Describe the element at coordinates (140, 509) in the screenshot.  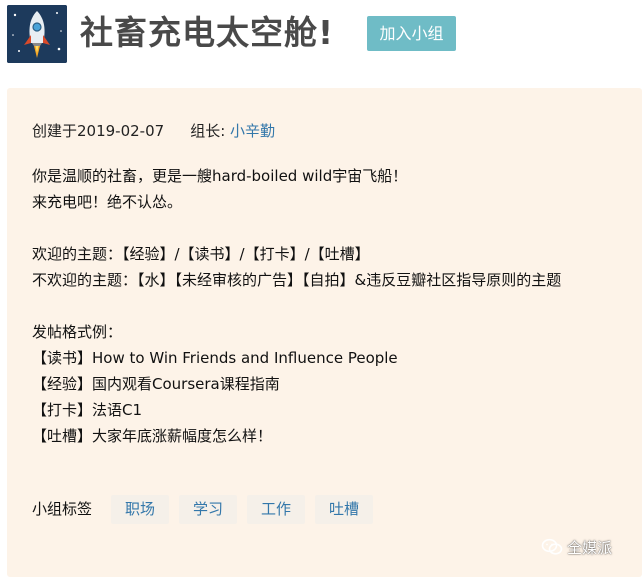
I see `tag-item: 职场` at that location.